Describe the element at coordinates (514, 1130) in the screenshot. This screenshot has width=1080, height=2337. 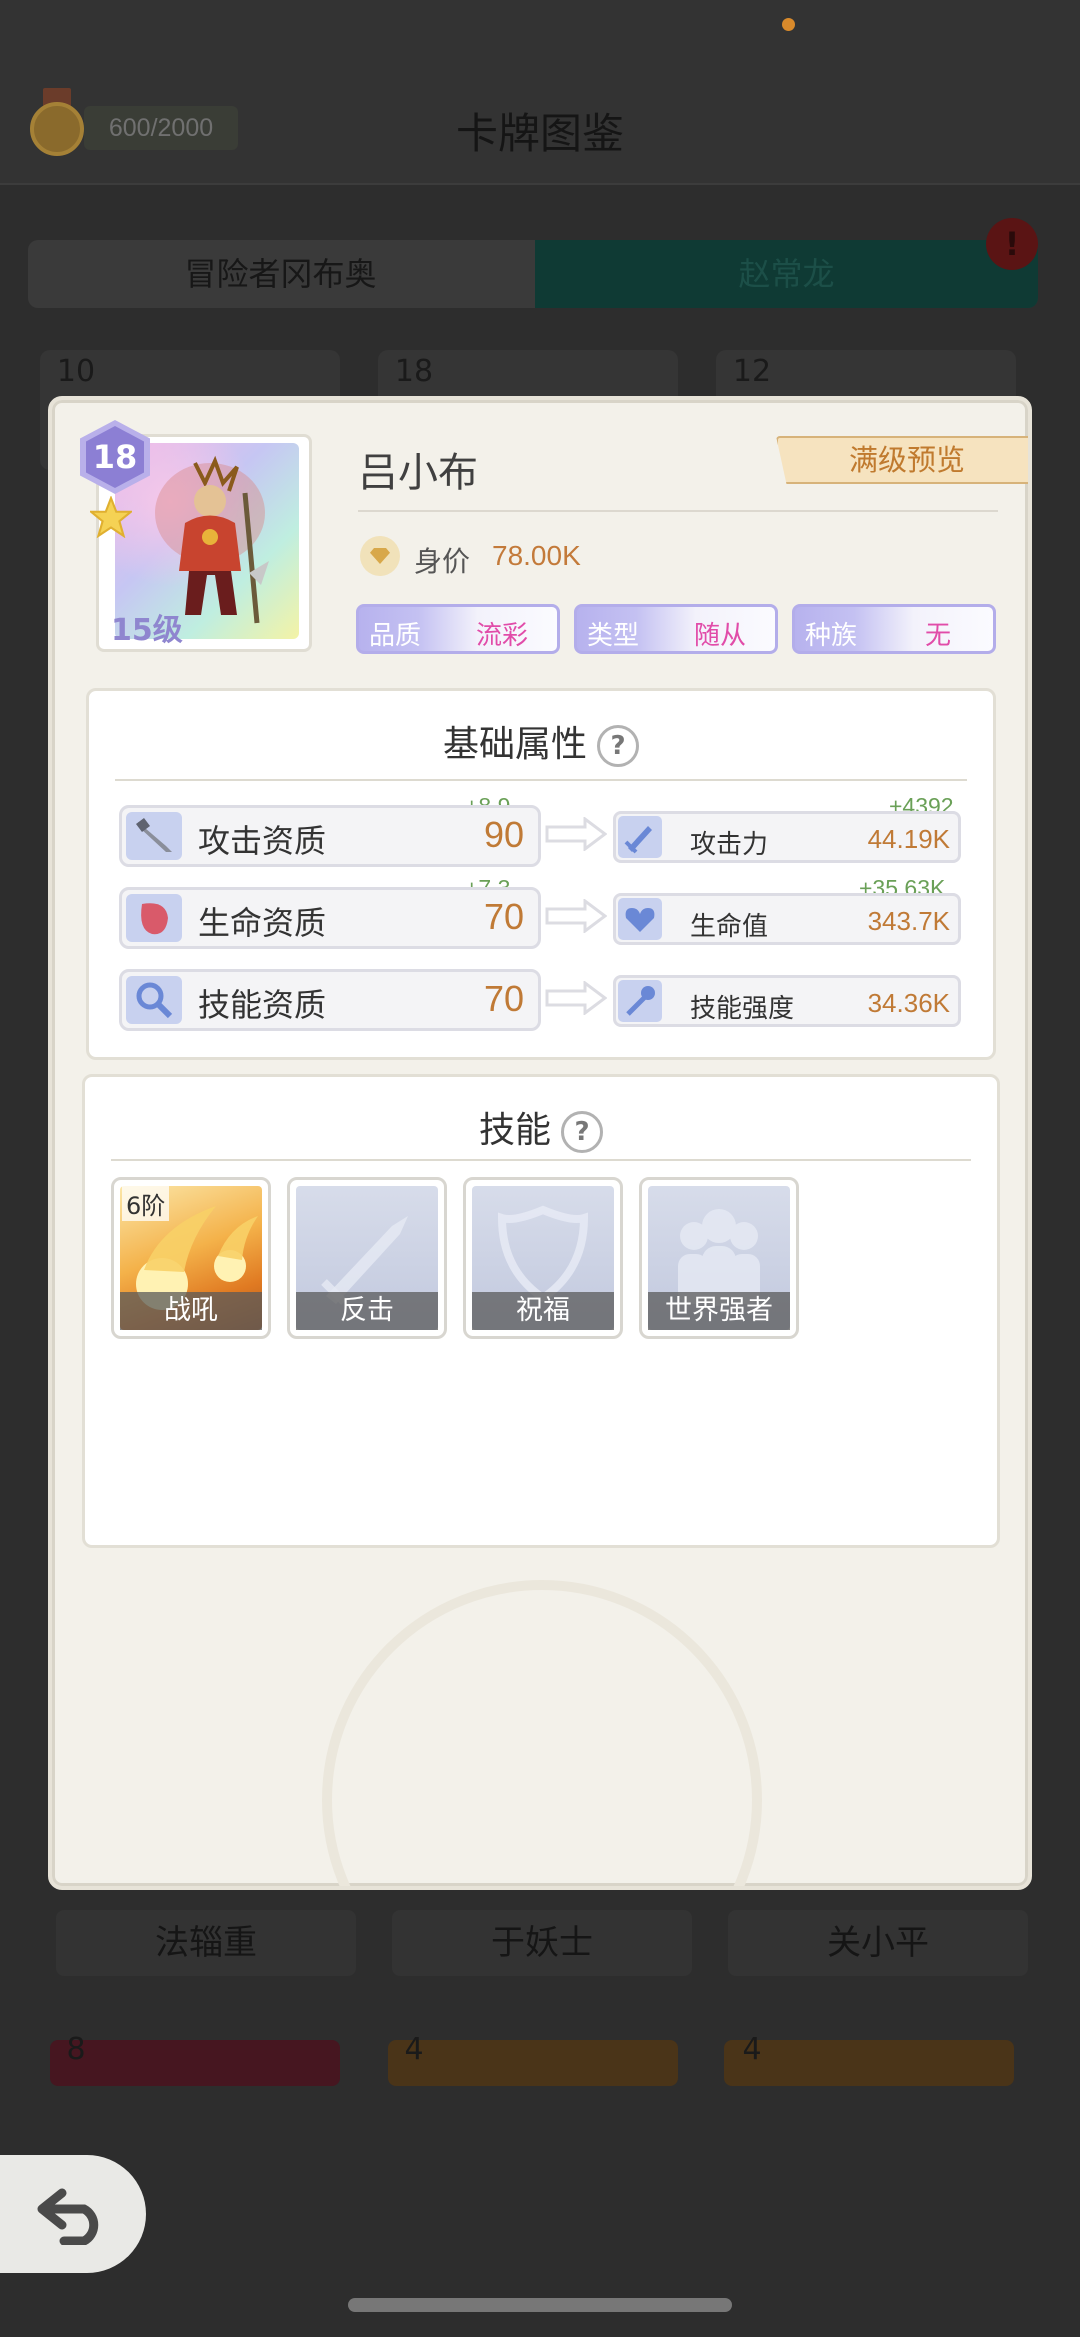
I see `skills-title: 技能` at that location.